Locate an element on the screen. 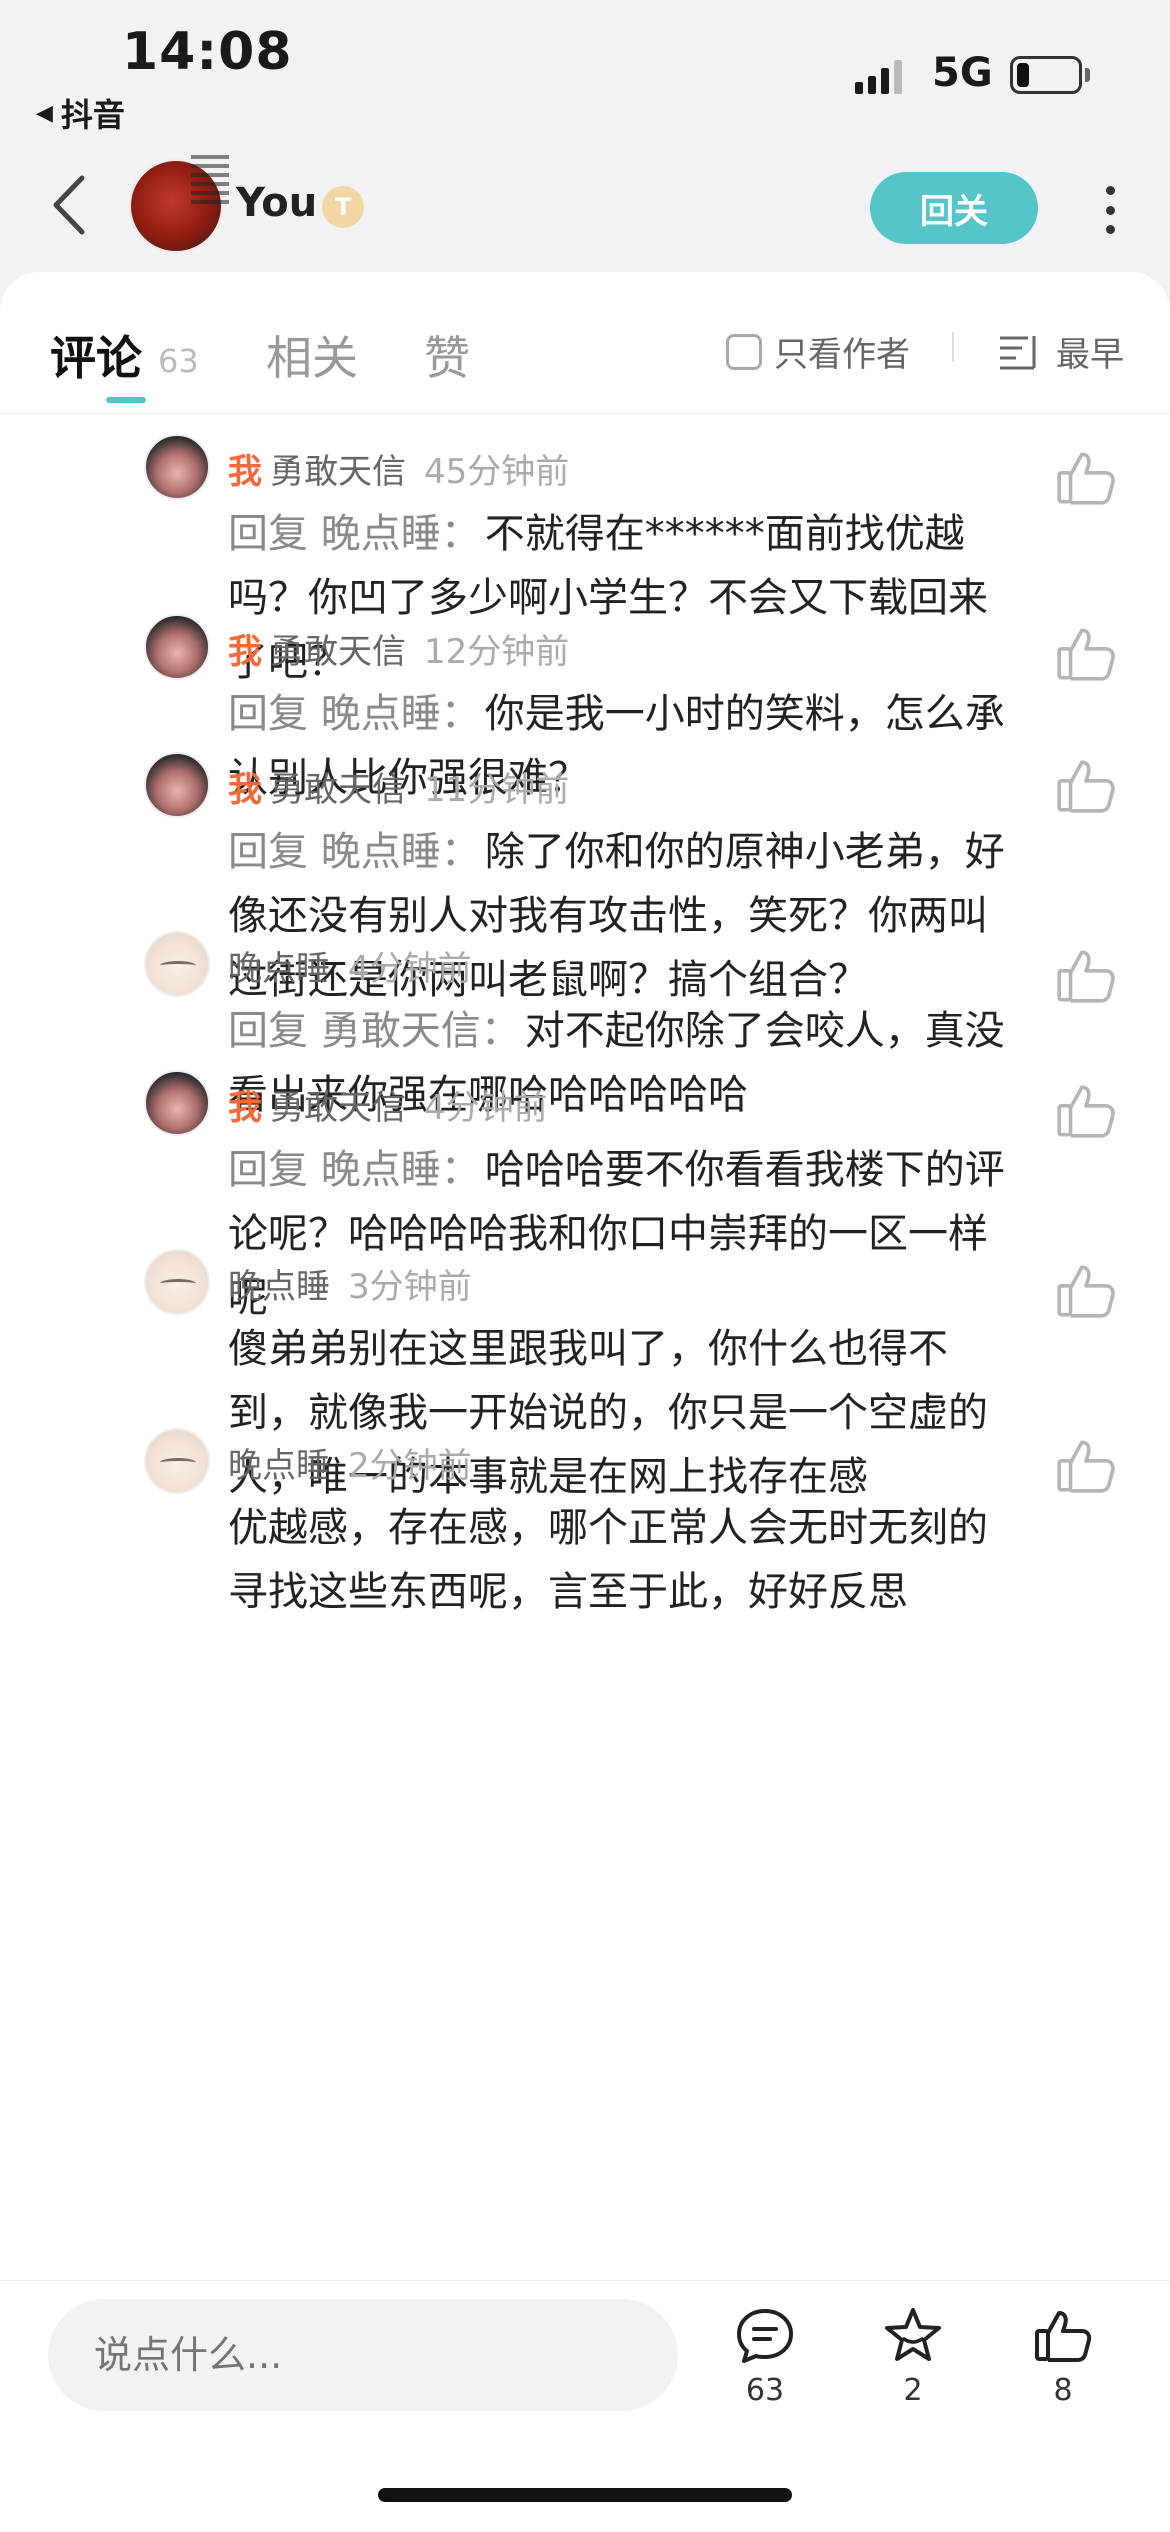 The height and width of the screenshot is (2532, 1170). battery-cap is located at coordinates (1087, 75).